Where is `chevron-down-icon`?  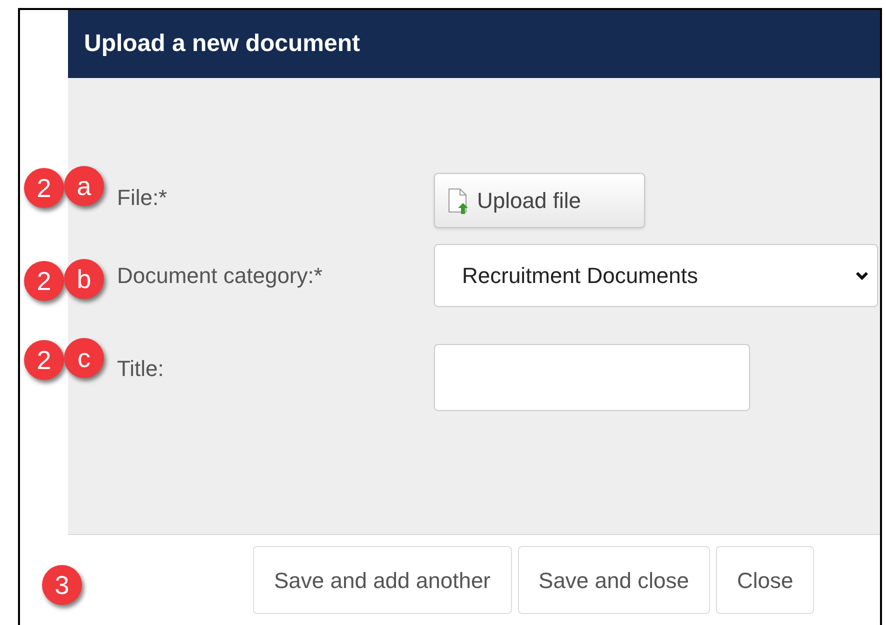
chevron-down-icon is located at coordinates (862, 275).